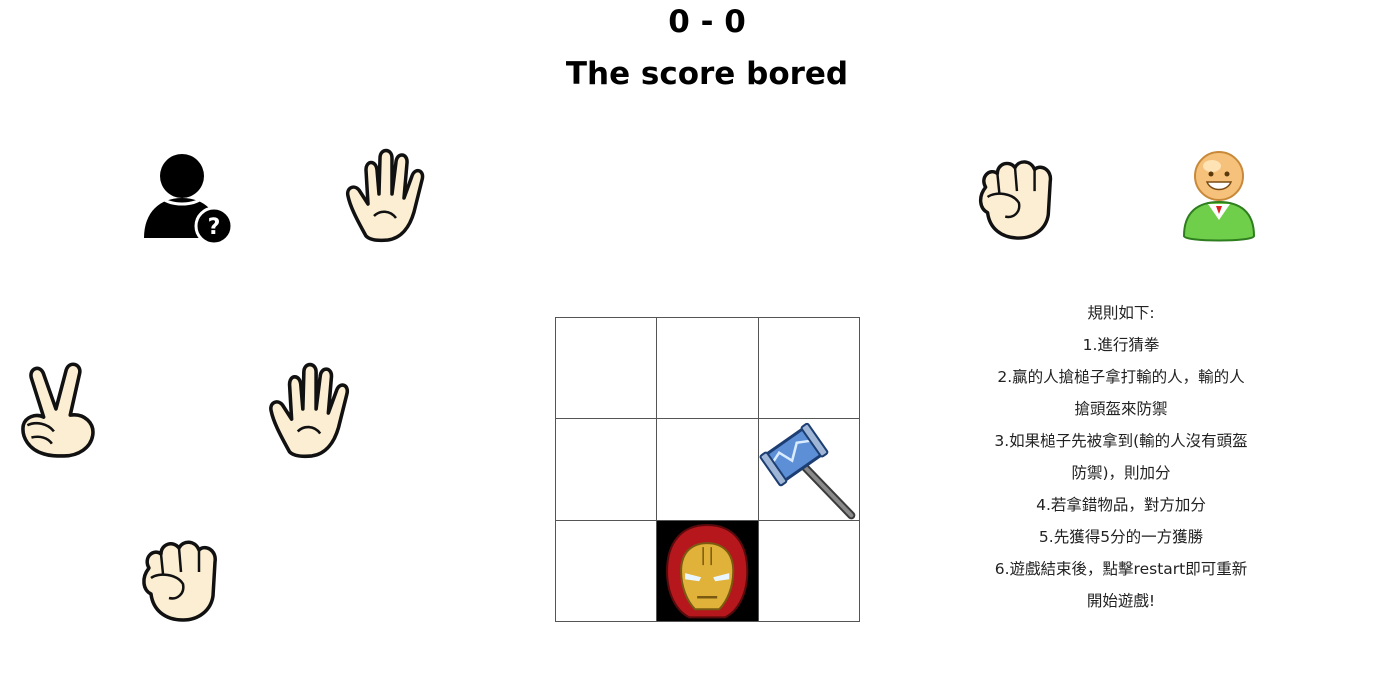  What do you see at coordinates (1015, 200) in the screenshot?
I see `right-current-hand-rock-icon` at bounding box center [1015, 200].